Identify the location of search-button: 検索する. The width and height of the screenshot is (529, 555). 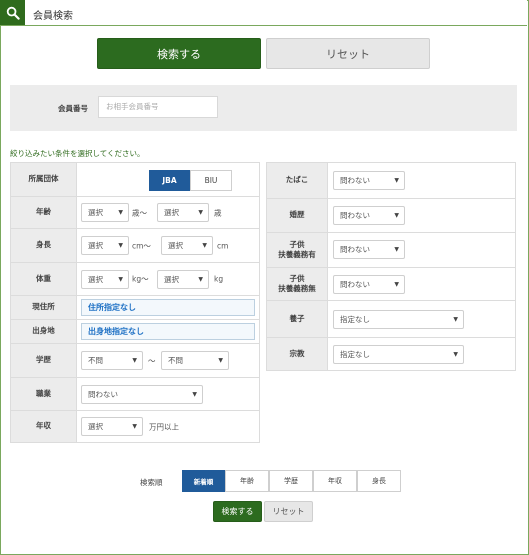
(179, 53).